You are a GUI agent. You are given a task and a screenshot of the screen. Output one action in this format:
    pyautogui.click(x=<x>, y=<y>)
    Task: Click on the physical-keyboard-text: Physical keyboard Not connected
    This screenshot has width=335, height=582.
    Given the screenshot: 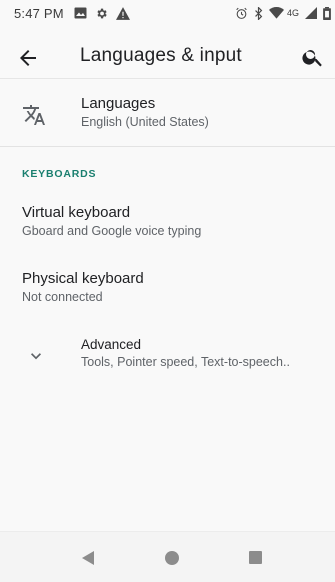 What is the action you would take?
    pyautogui.click(x=83, y=287)
    